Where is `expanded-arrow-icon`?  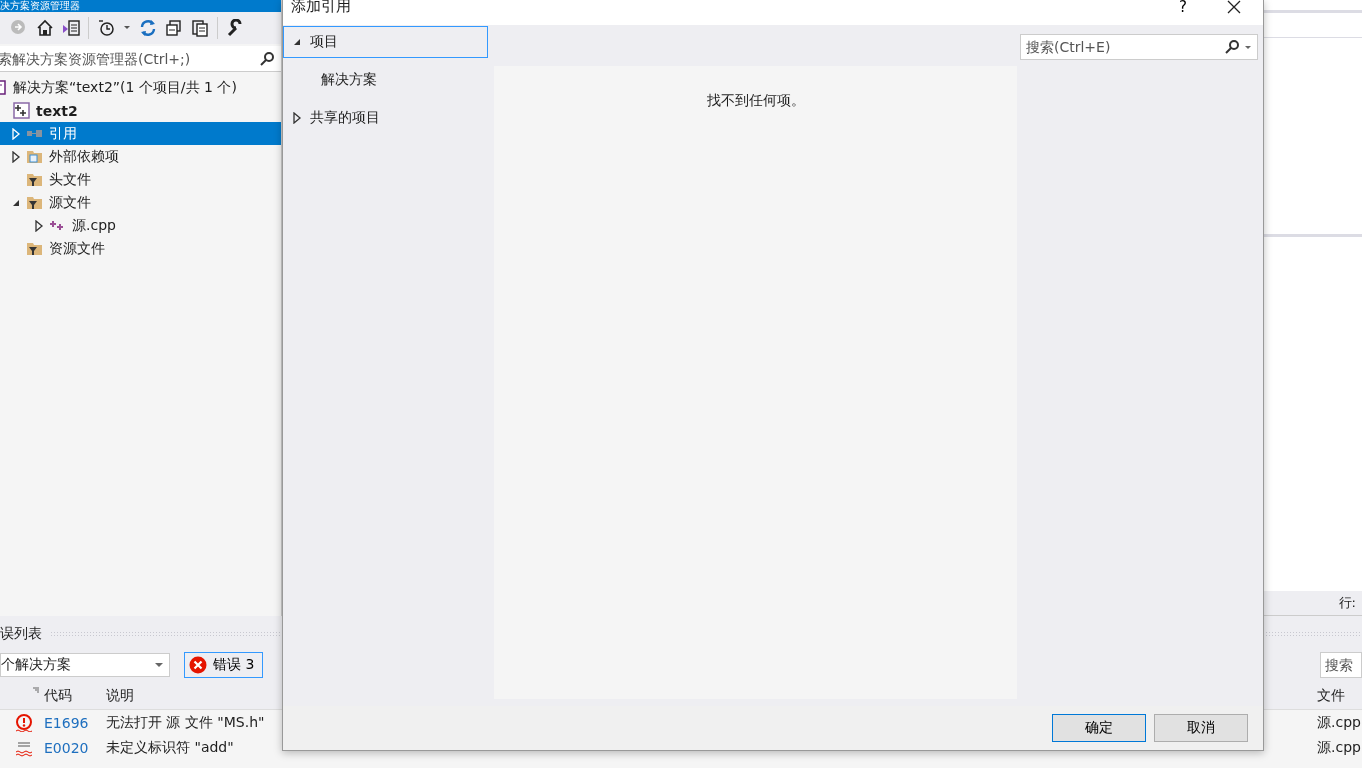 expanded-arrow-icon is located at coordinates (297, 42).